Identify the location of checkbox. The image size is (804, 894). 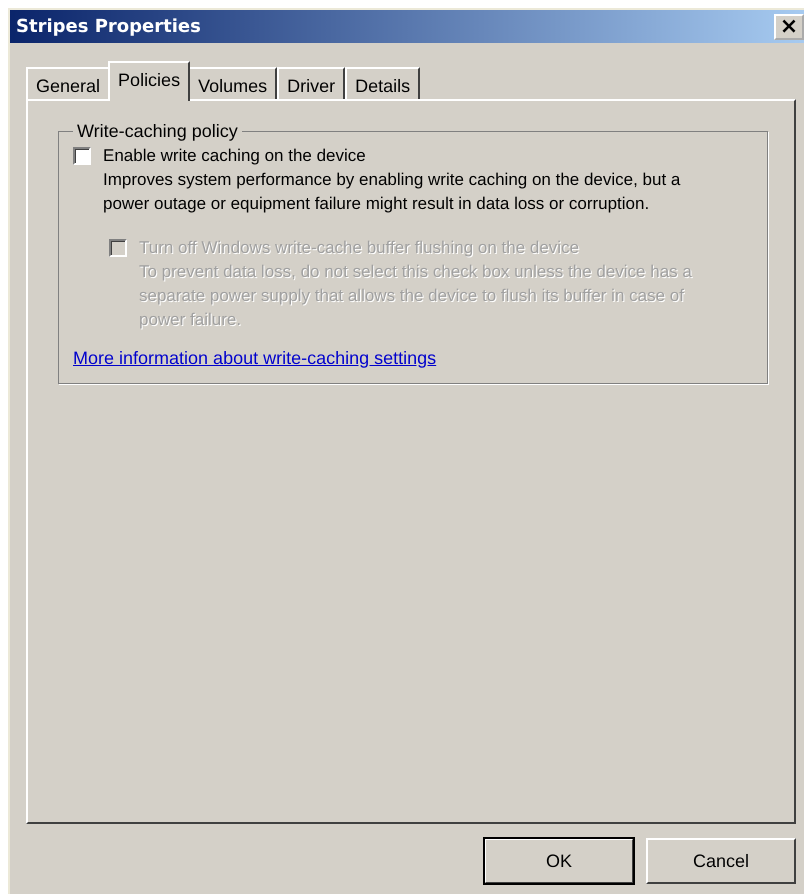
(82, 156).